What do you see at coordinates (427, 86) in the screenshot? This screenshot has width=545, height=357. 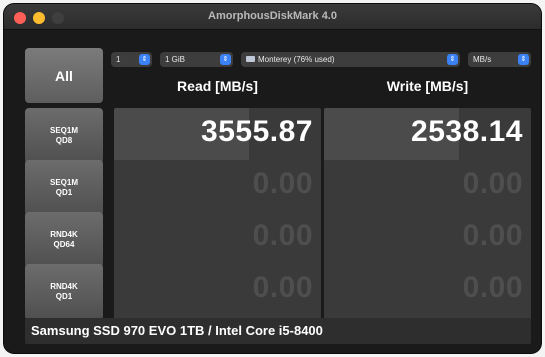 I see `write-column-header: Write [MB/s]` at bounding box center [427, 86].